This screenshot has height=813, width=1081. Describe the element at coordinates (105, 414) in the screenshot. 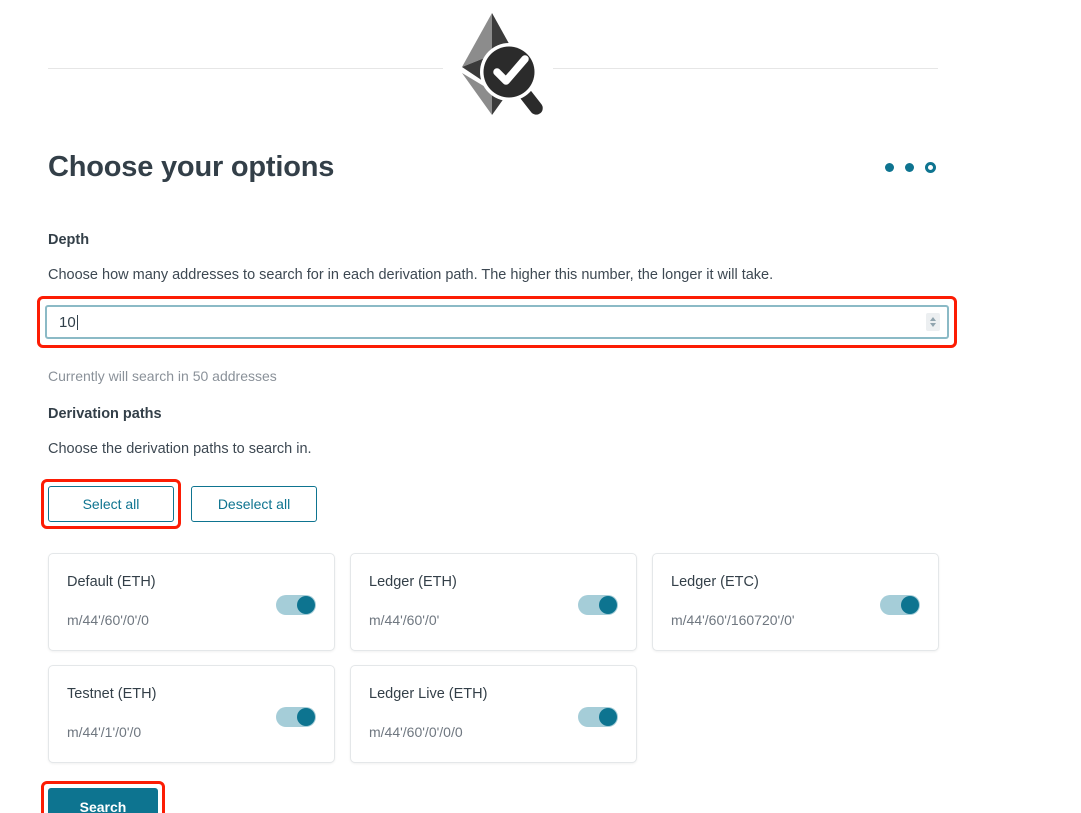

I see `derivation-paths-label: Derivation paths` at that location.